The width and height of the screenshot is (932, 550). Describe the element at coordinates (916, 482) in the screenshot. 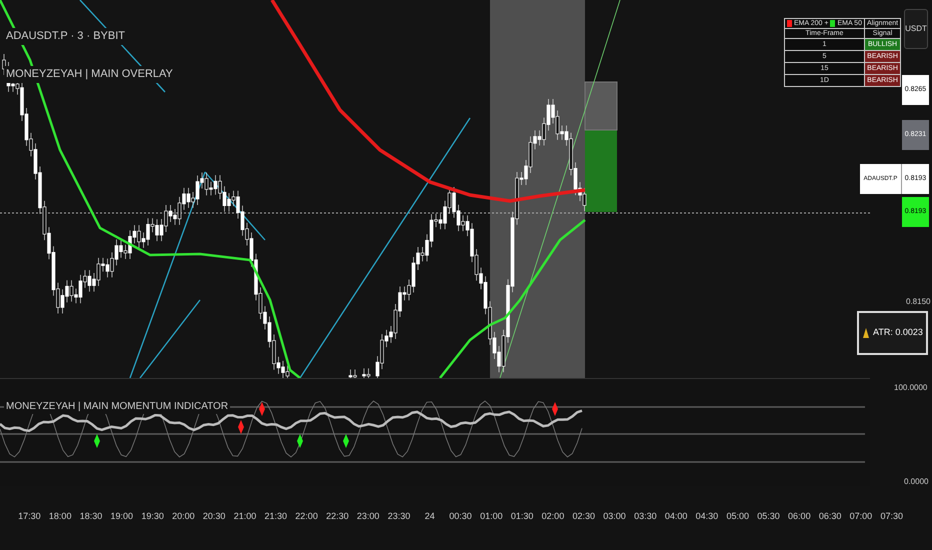

I see `scale-label: 0.0000` at that location.